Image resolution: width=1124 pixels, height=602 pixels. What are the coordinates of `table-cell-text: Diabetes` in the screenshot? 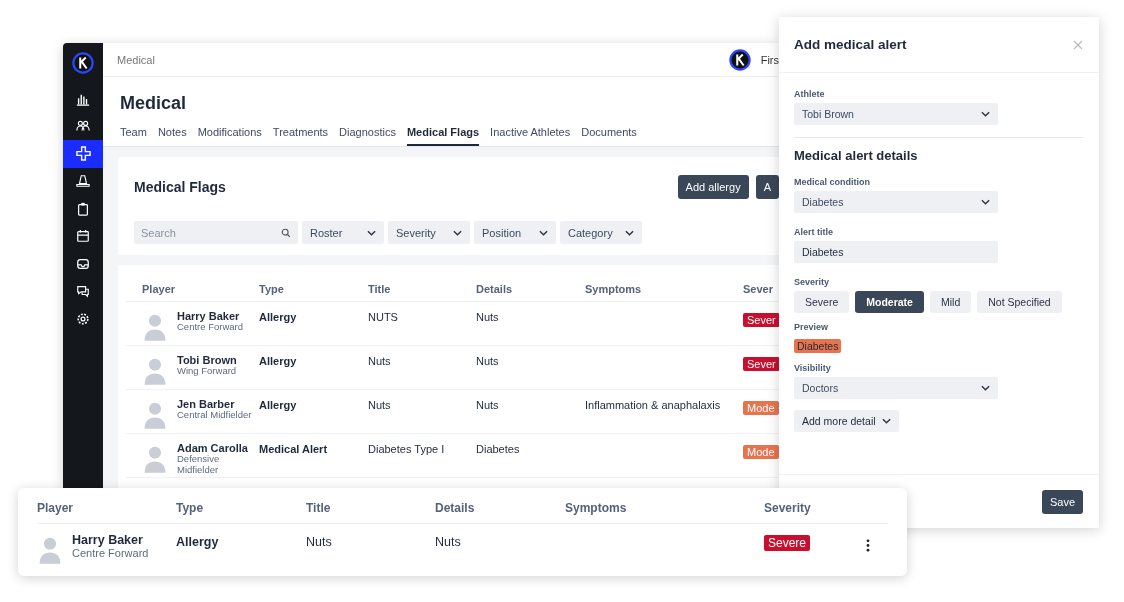 It's located at (498, 448).